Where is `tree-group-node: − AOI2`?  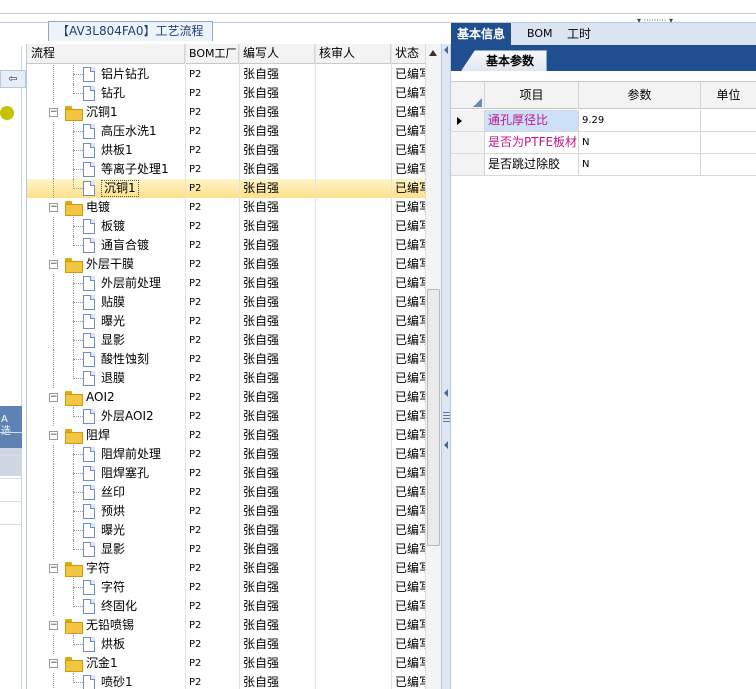 tree-group-node: − AOI2 is located at coordinates (119, 397).